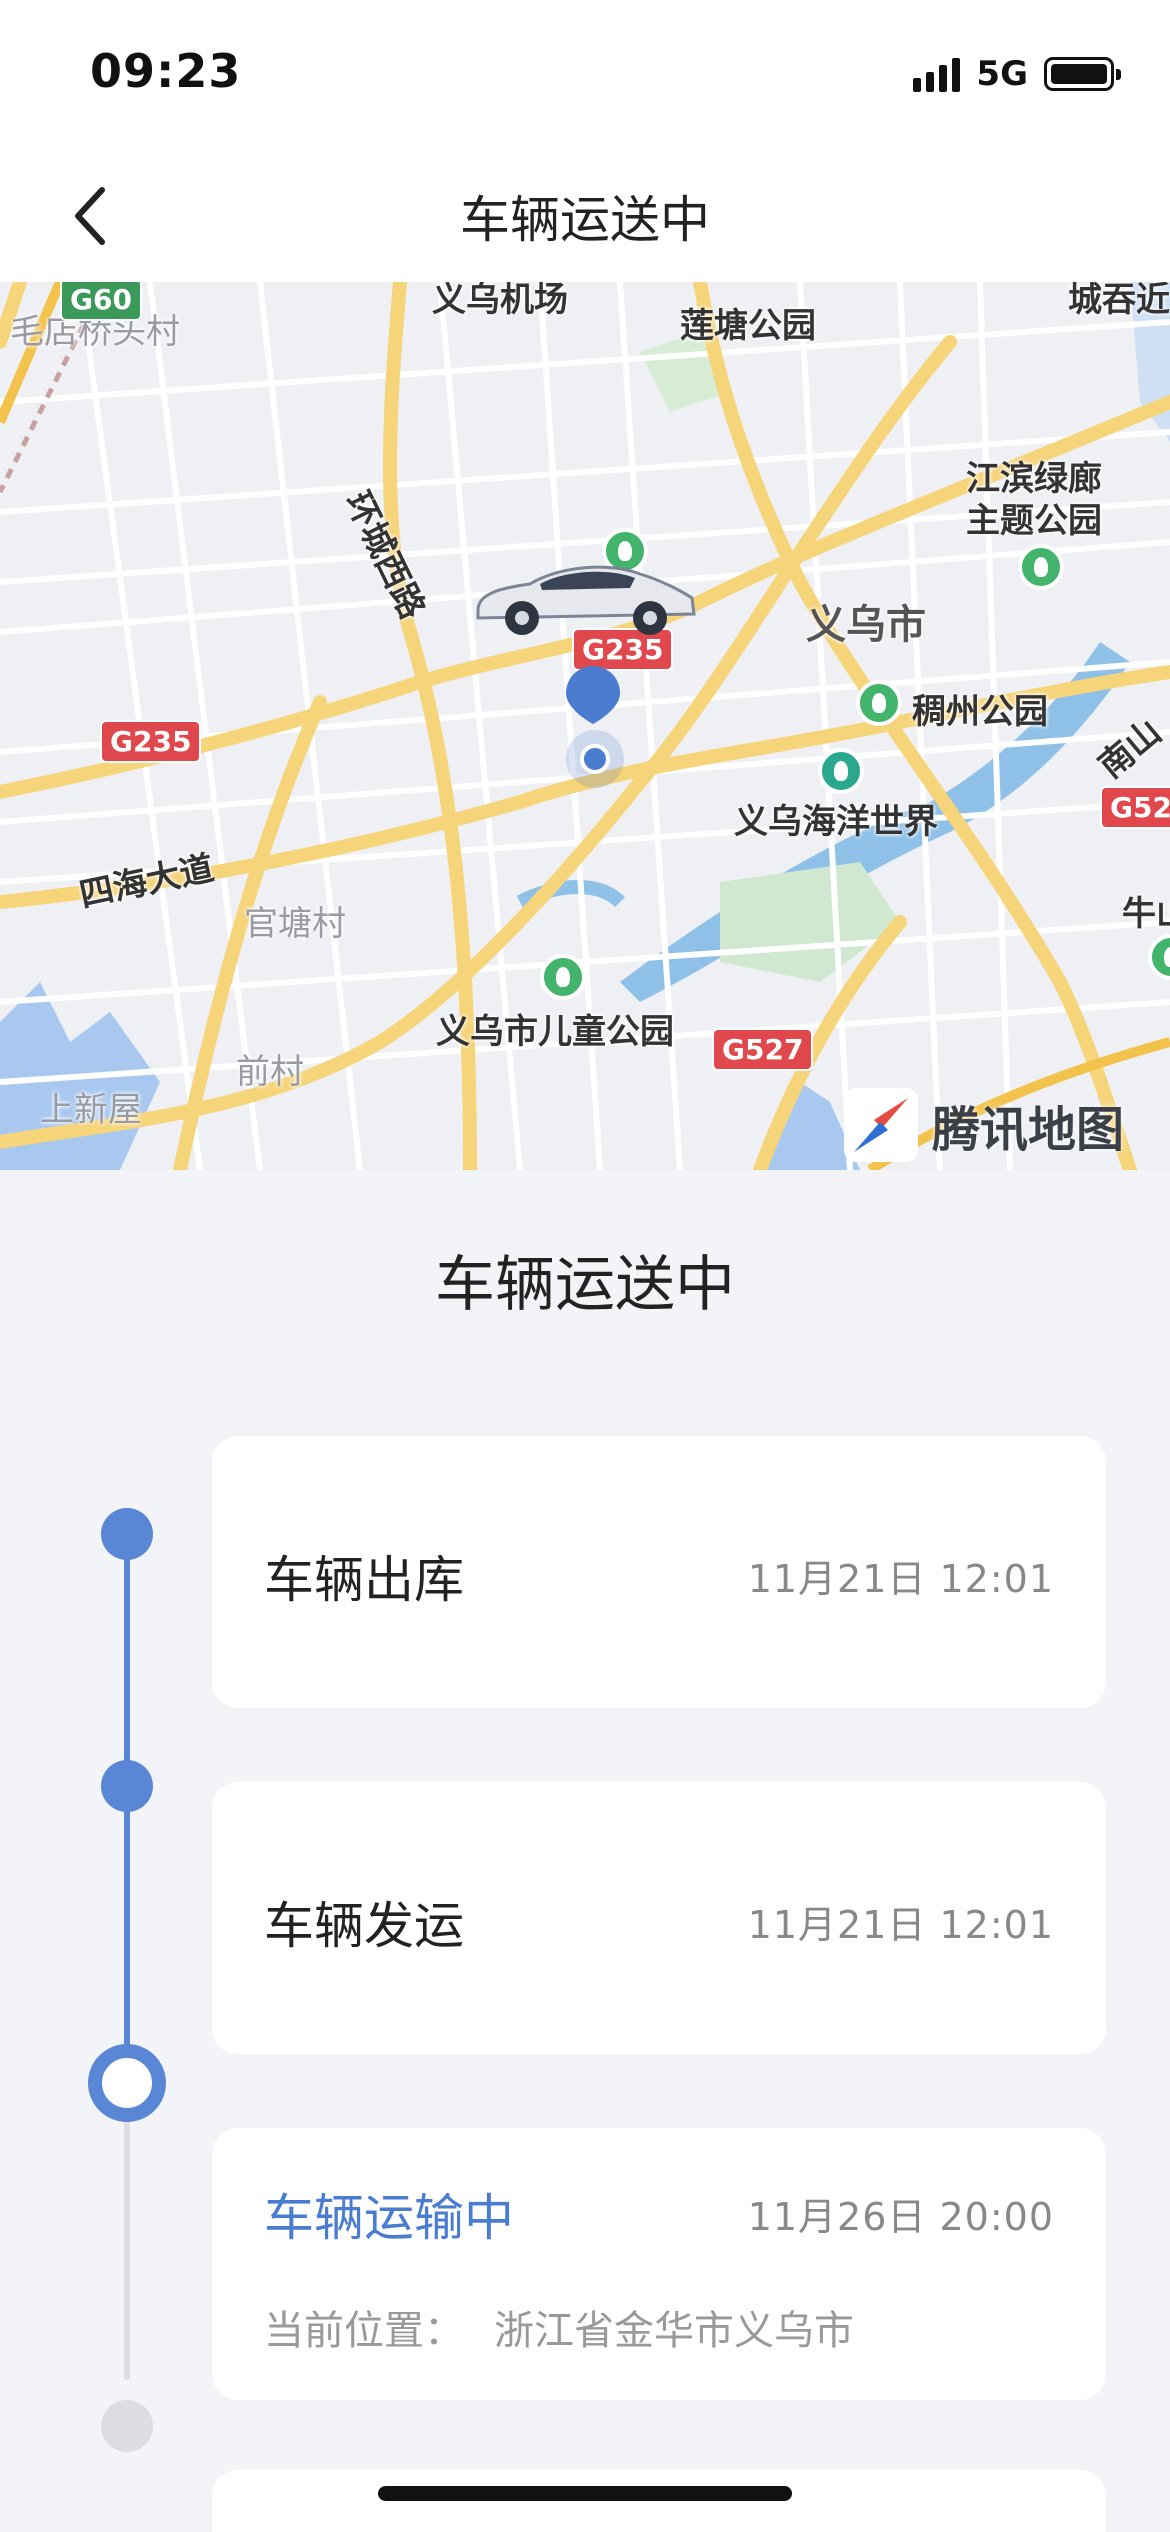 The height and width of the screenshot is (2532, 1170). What do you see at coordinates (555, 1032) in the screenshot?
I see `map-label-children-park: 义乌市儿童公园` at bounding box center [555, 1032].